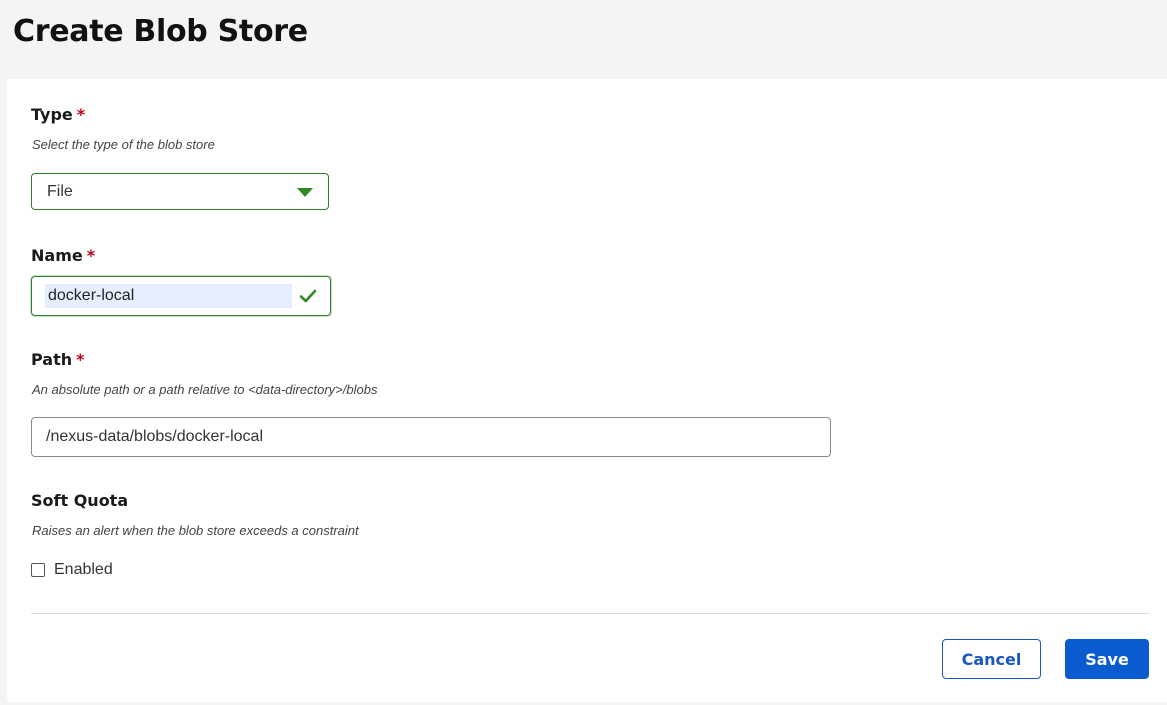 This screenshot has width=1167, height=705. Describe the element at coordinates (38, 570) in the screenshot. I see `soft-quota-checkbox` at that location.